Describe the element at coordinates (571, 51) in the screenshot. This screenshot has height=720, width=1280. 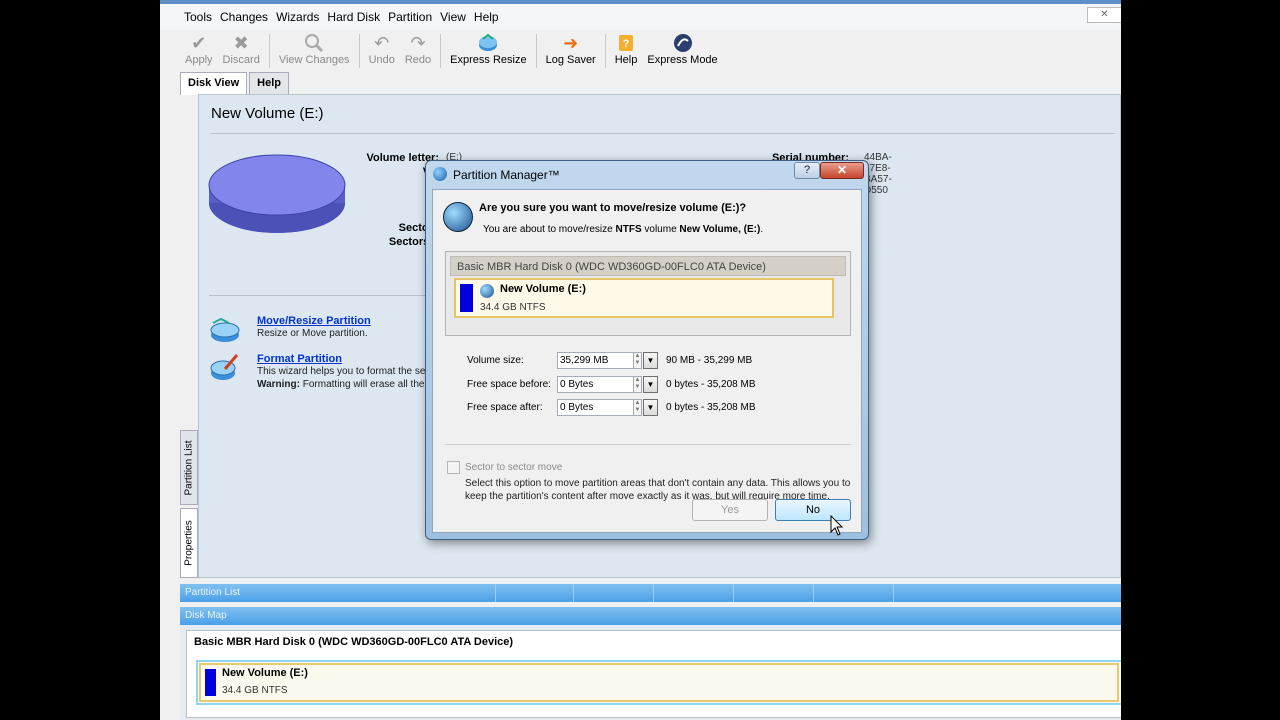
I see `log-saver-button: ➜ Log Saver` at that location.